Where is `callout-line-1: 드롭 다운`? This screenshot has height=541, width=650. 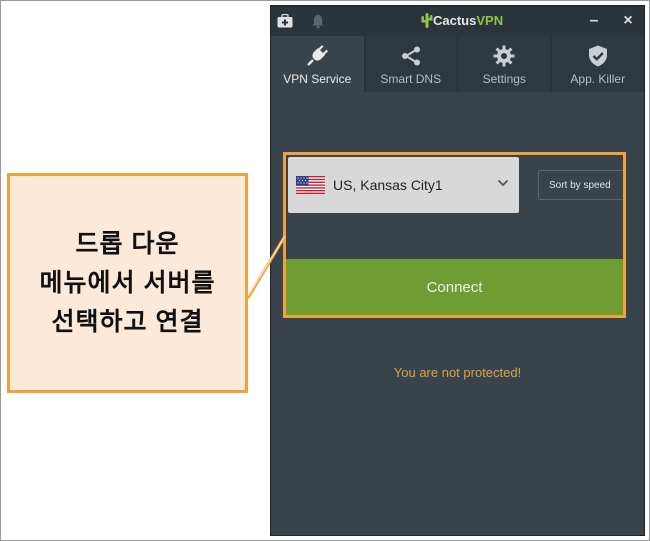
callout-line-1: 드롭 다운 is located at coordinates (127, 243).